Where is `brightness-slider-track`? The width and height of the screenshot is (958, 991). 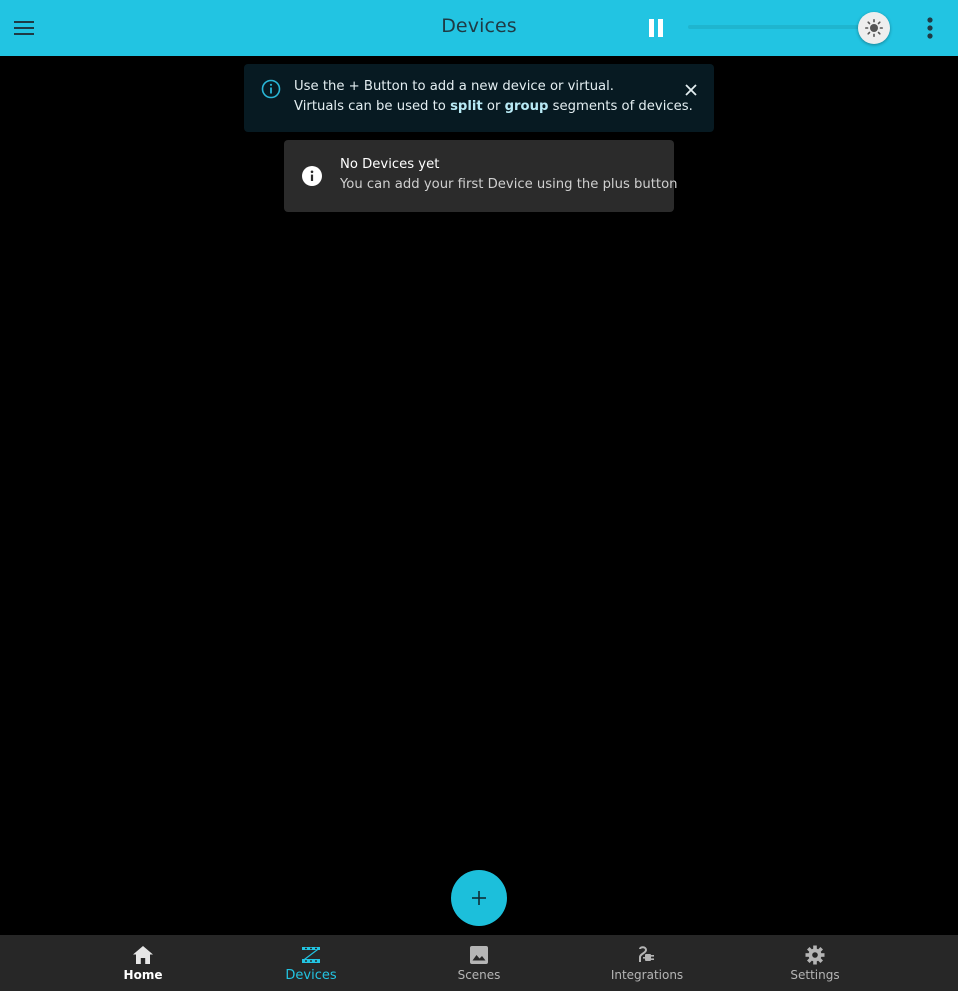
brightness-slider-track is located at coordinates (781, 27).